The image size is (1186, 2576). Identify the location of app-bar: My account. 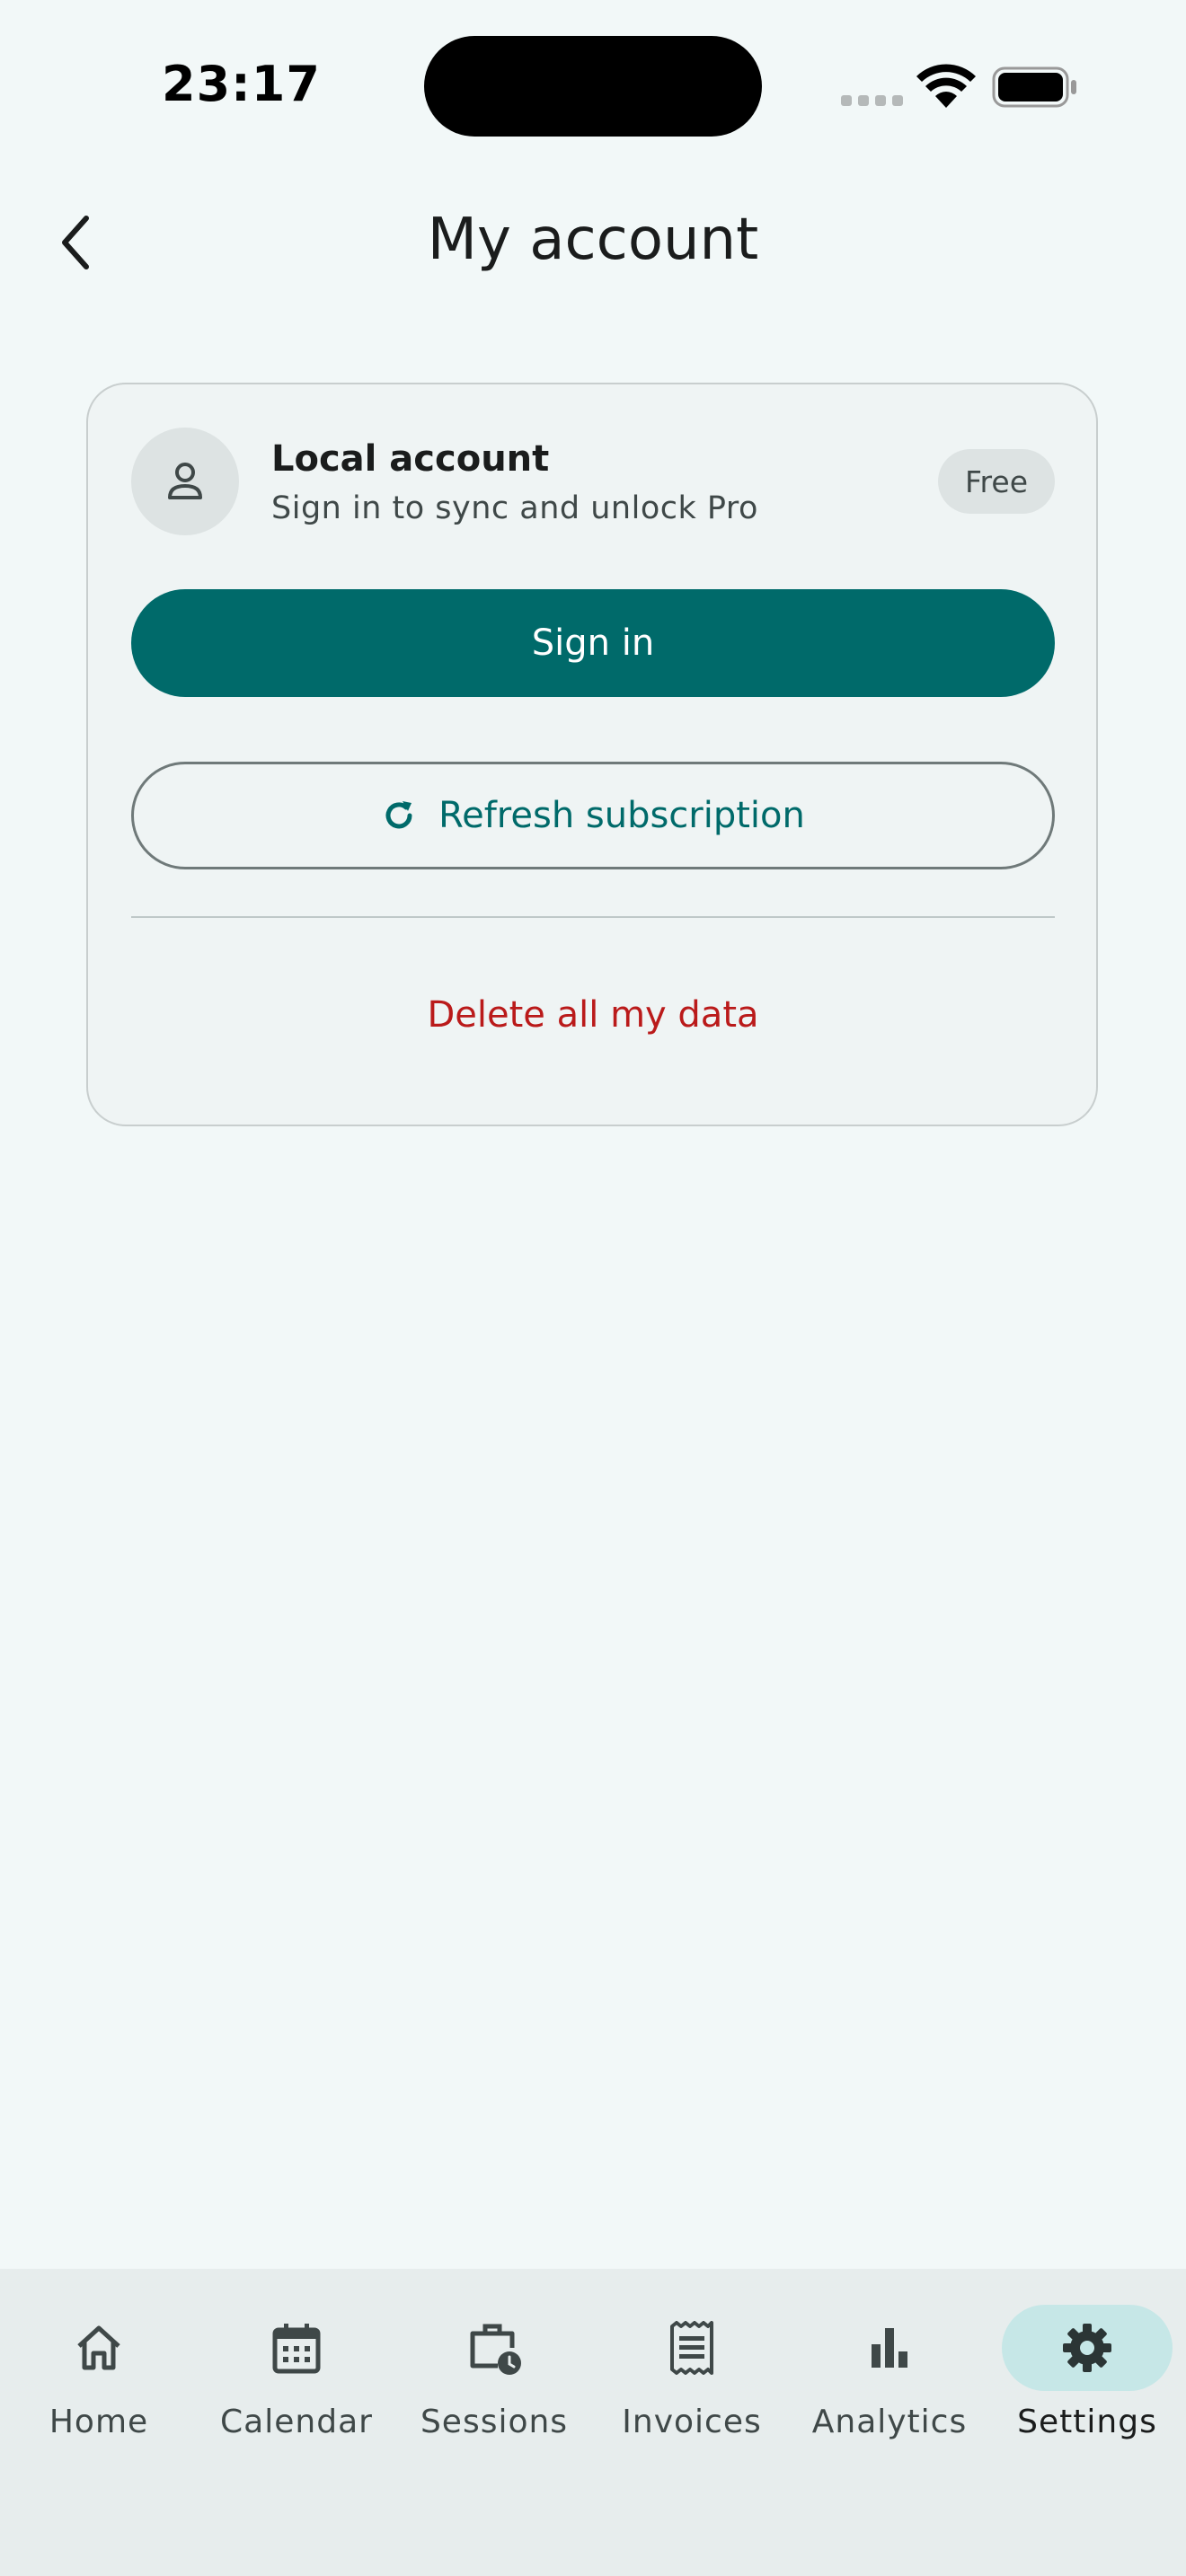
(593, 242).